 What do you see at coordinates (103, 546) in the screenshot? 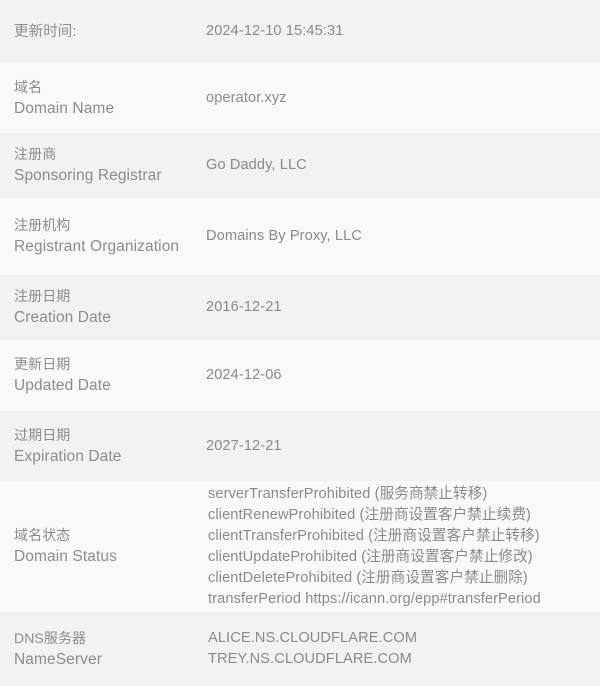
I see `row-label-domain-status: 域名状态 Domain Status` at bounding box center [103, 546].